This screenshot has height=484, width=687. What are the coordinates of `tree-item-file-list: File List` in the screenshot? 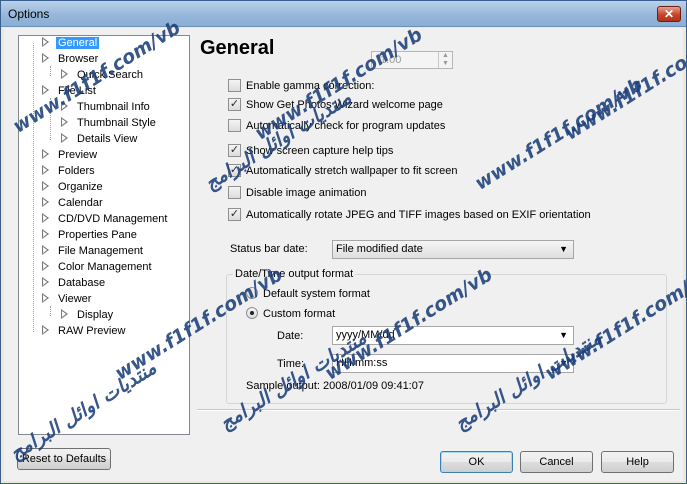 It's located at (70, 91).